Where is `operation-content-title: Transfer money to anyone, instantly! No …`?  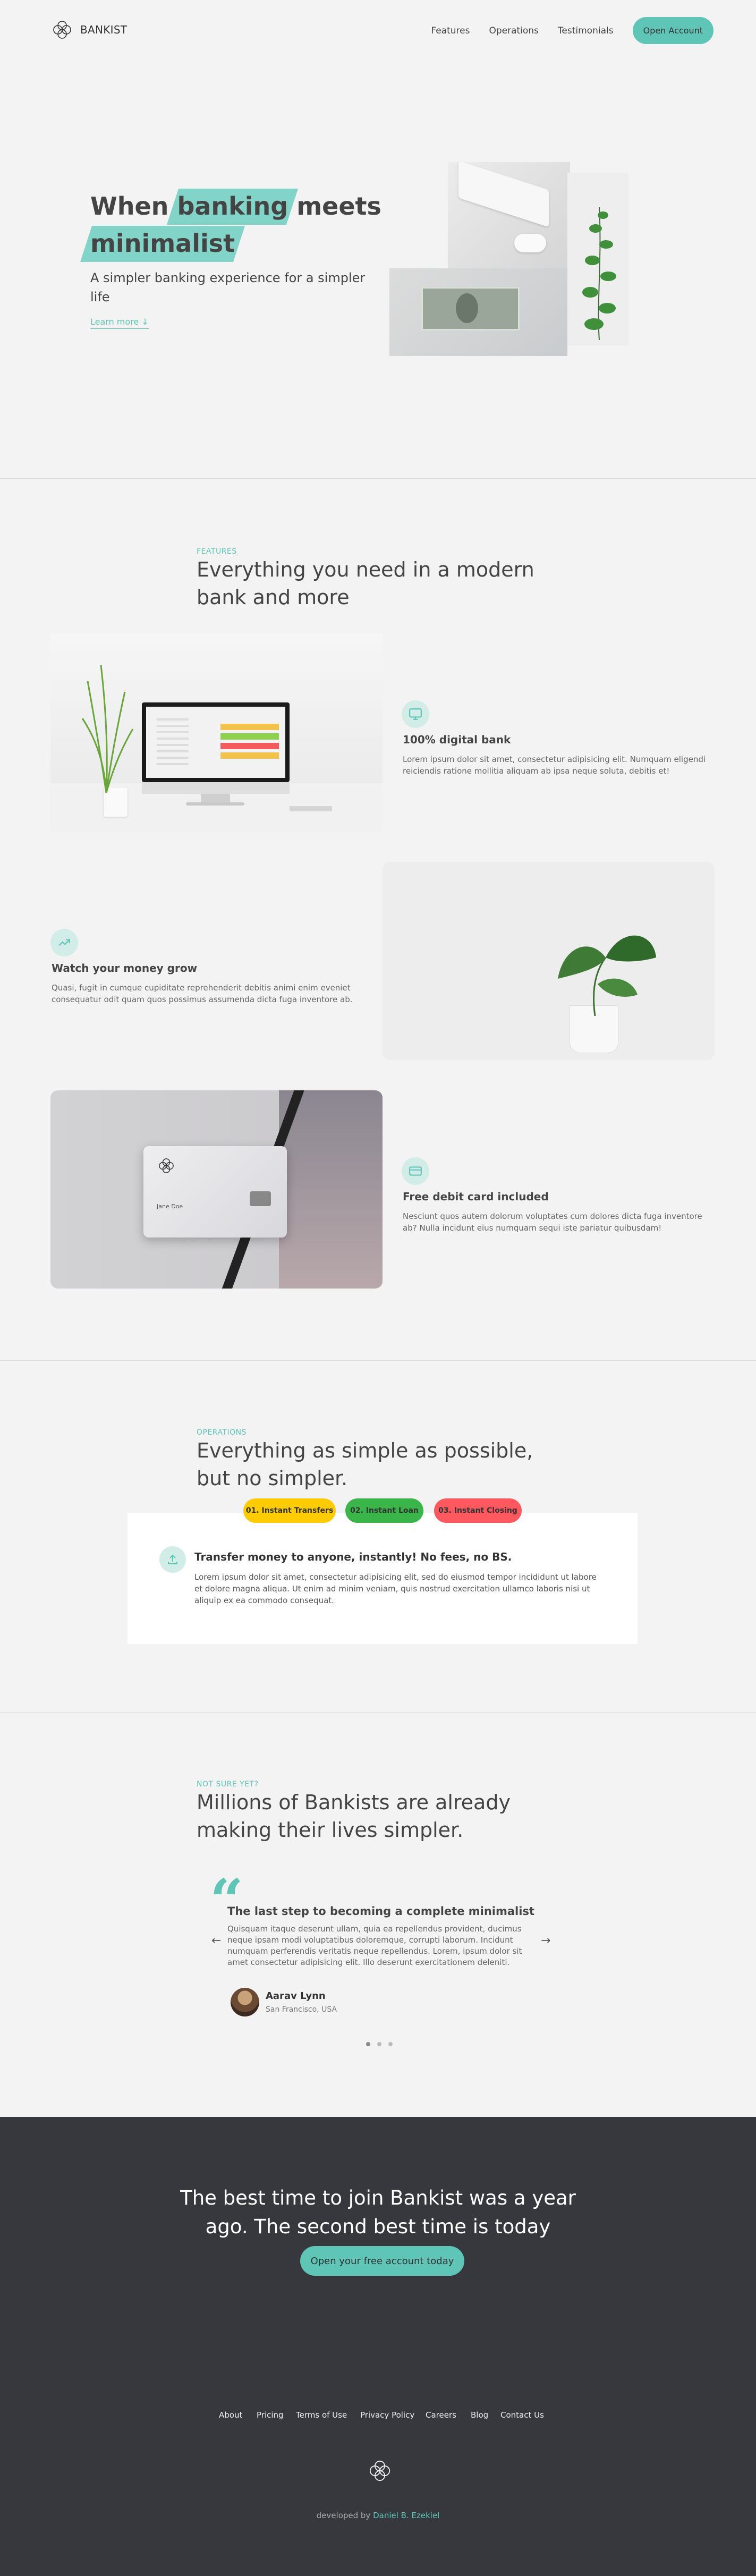
operation-content-title: Transfer money to anyone, instantly! No … is located at coordinates (353, 1557).